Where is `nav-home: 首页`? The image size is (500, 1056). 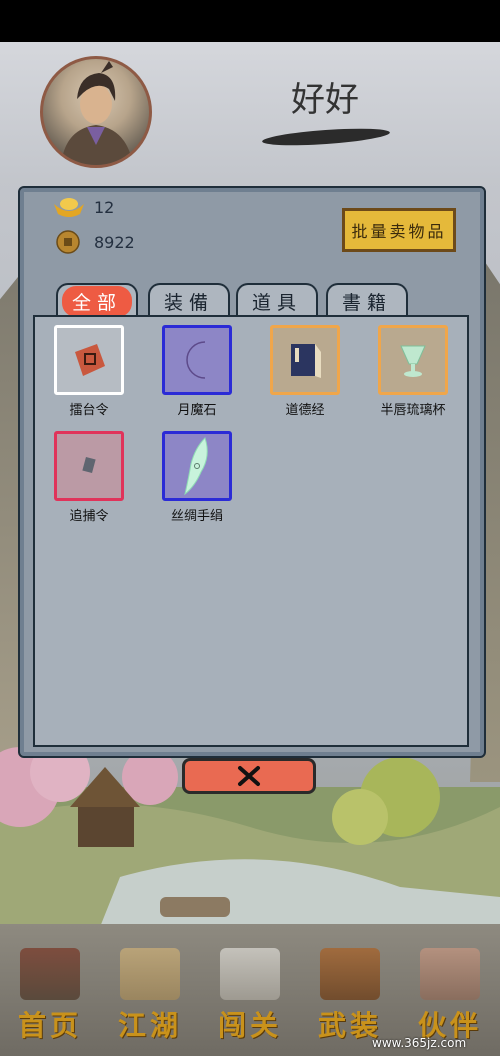
nav-home: 首页 is located at coordinates (50, 994).